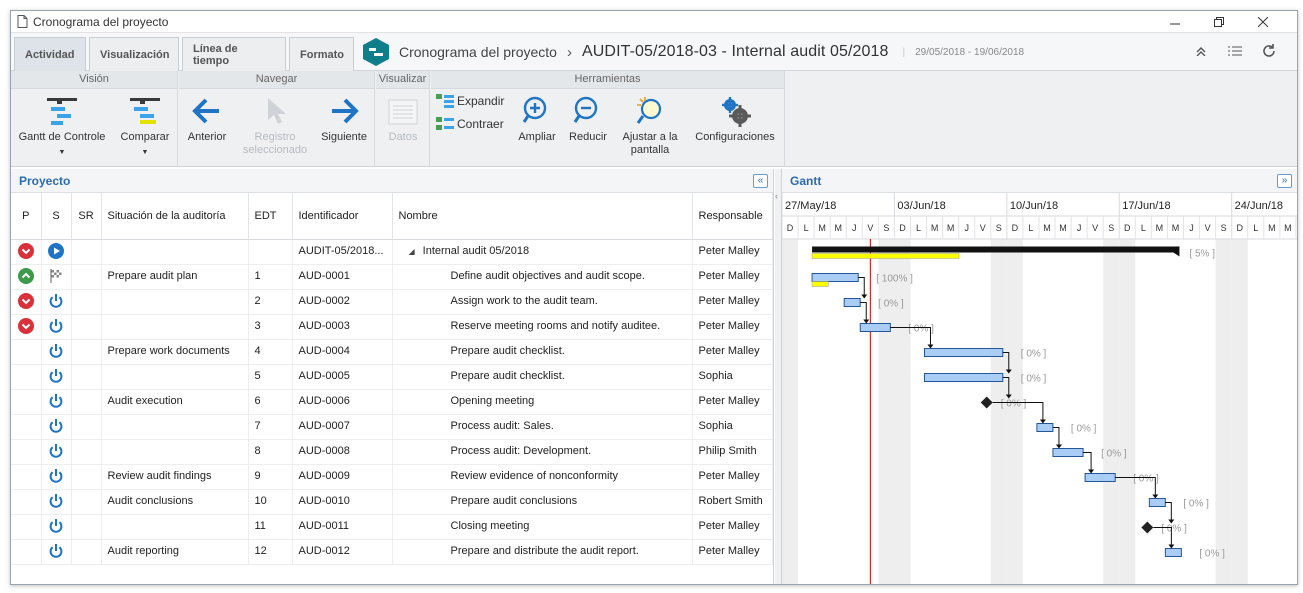 The height and width of the screenshot is (593, 1303). What do you see at coordinates (342, 502) in the screenshot?
I see `identifier-cell: AUD-0010` at bounding box center [342, 502].